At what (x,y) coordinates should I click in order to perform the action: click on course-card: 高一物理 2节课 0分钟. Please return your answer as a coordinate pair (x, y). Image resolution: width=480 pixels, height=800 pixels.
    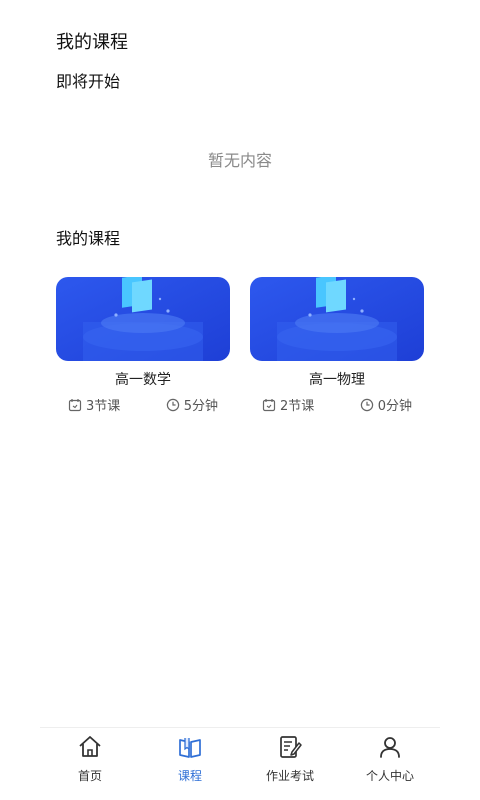
    Looking at the image, I should click on (337, 347).